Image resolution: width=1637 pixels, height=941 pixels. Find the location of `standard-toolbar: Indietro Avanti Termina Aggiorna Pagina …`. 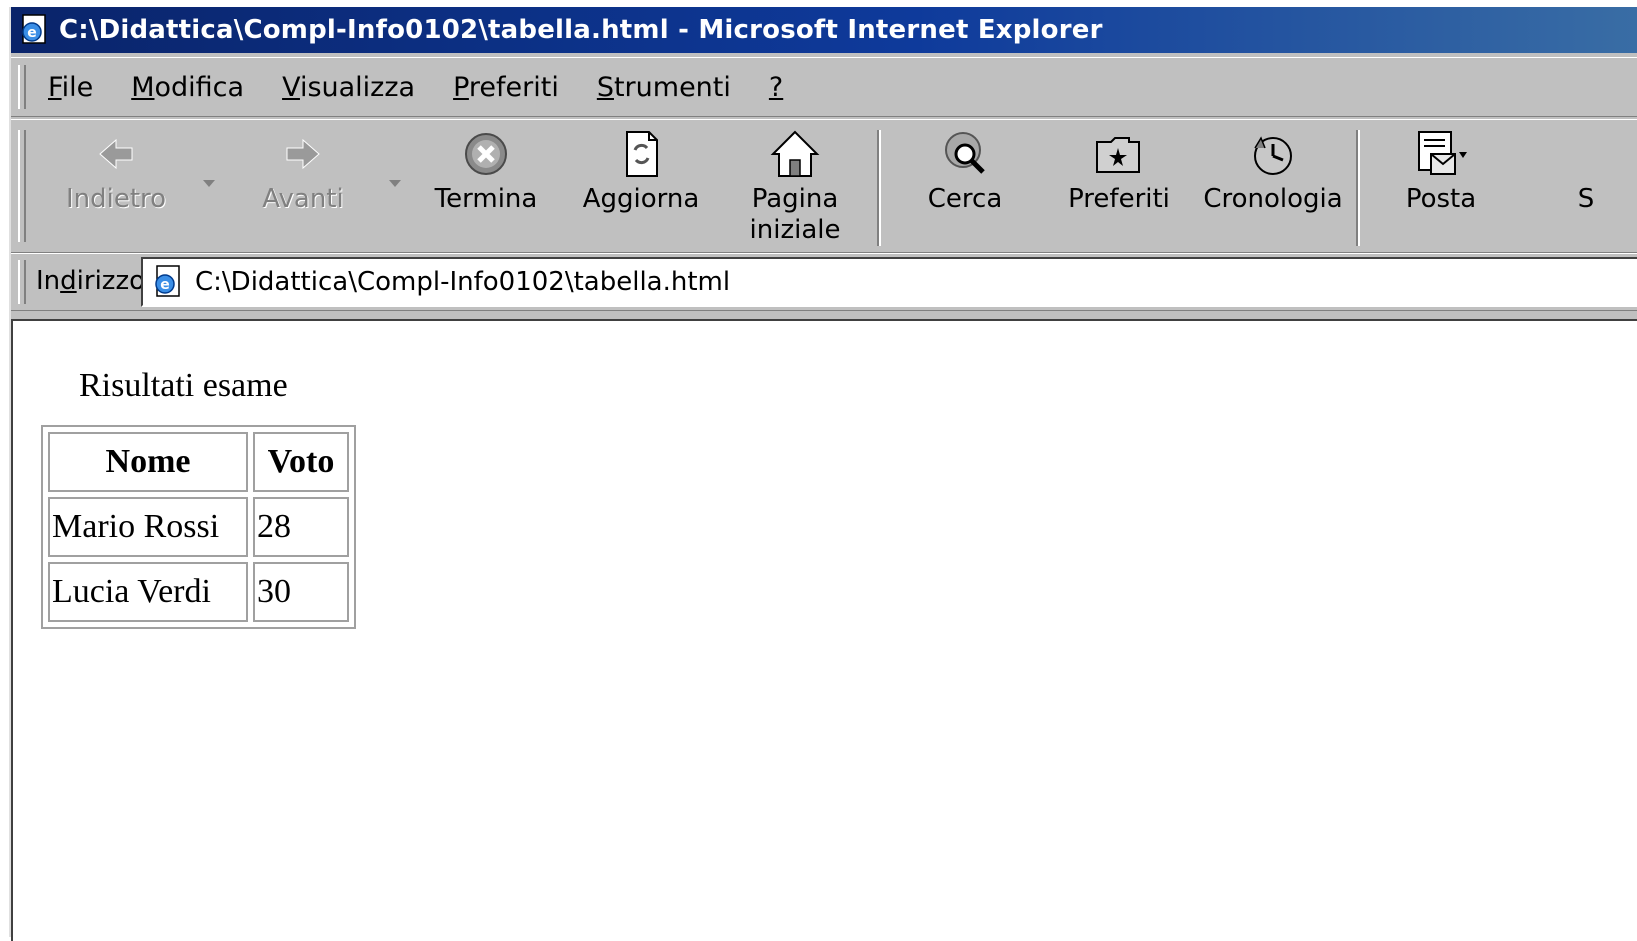

standard-toolbar: Indietro Avanti Termina Aggiorna Pagina … is located at coordinates (824, 186).